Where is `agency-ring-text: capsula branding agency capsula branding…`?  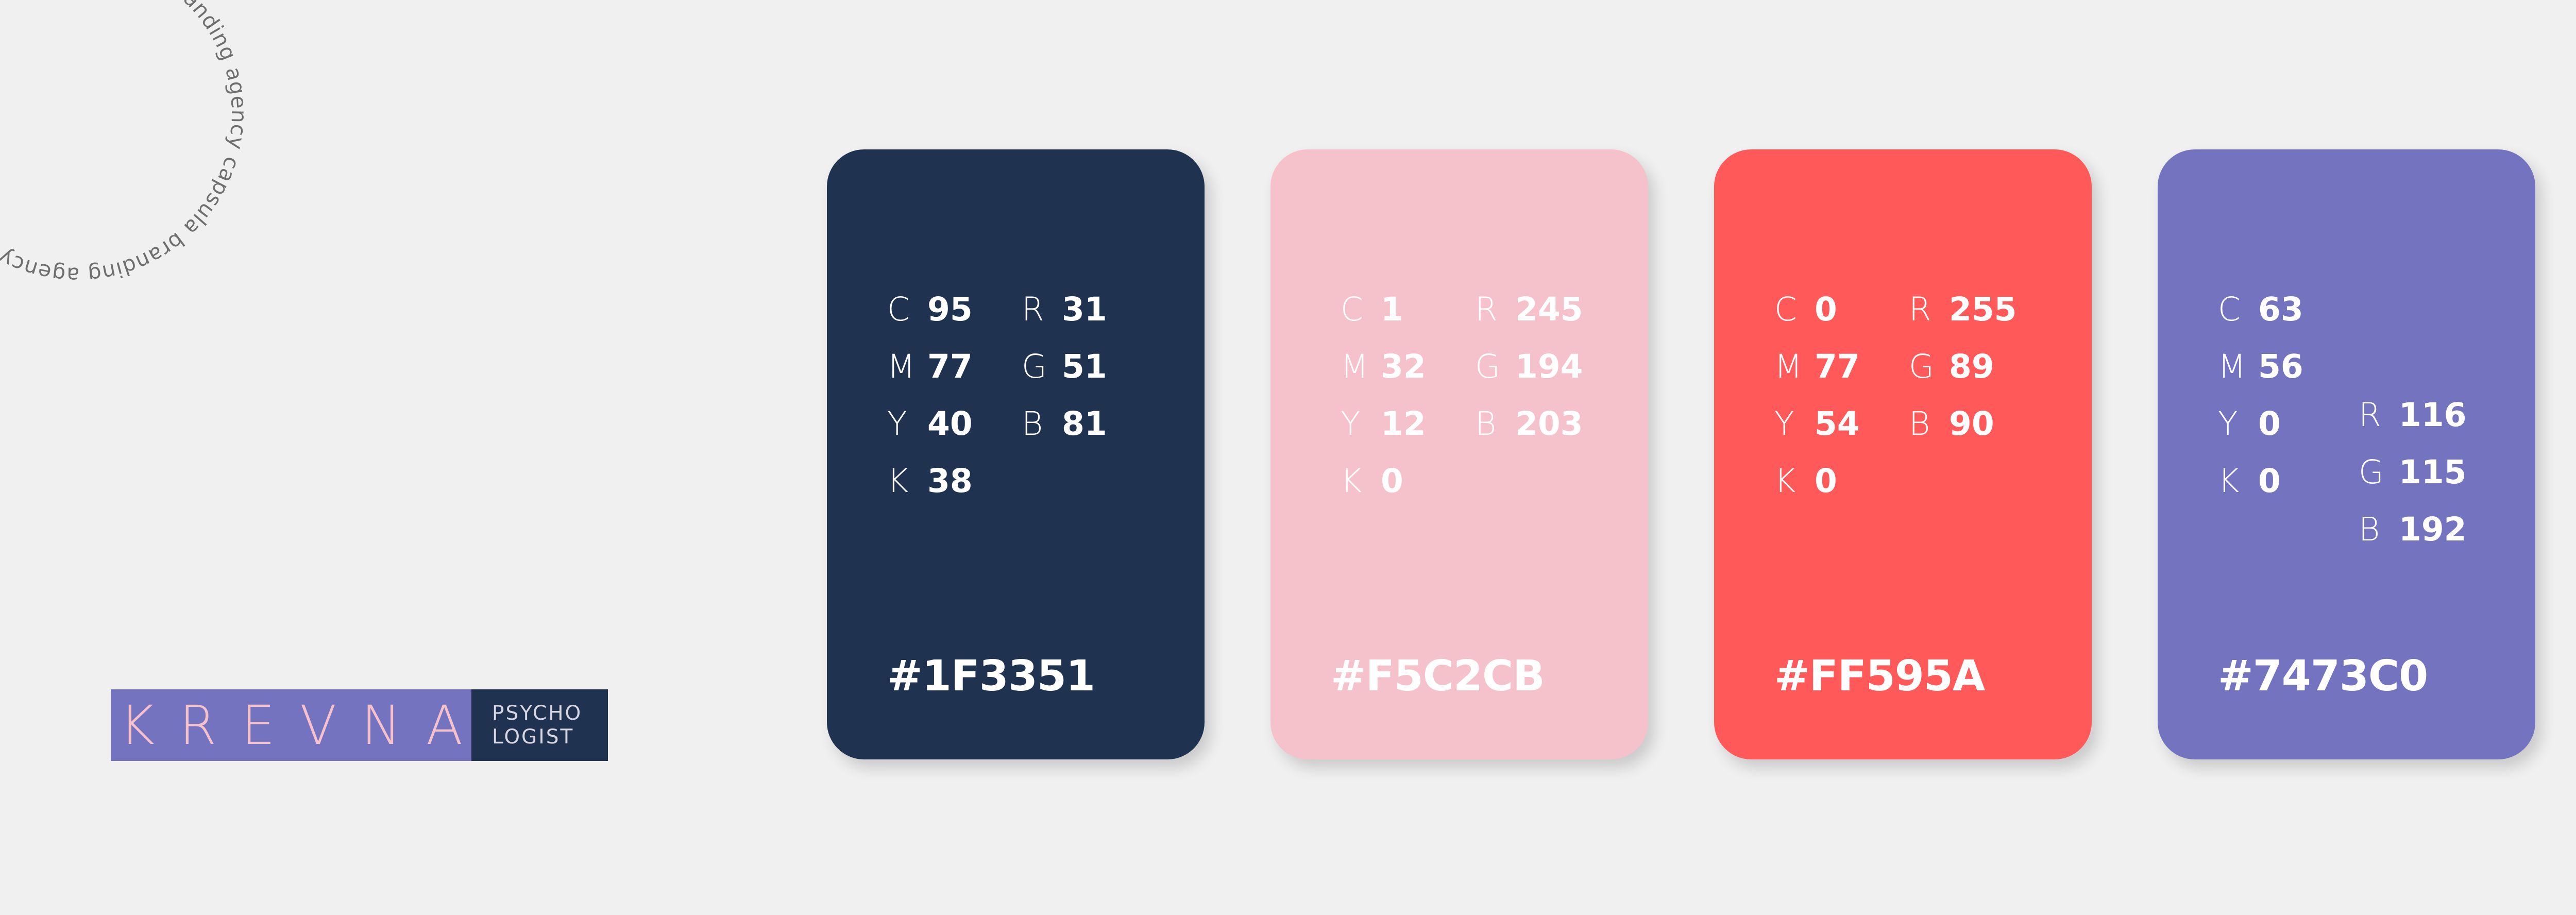
agency-ring-text: capsula branding agency capsula branding… is located at coordinates (125, 144).